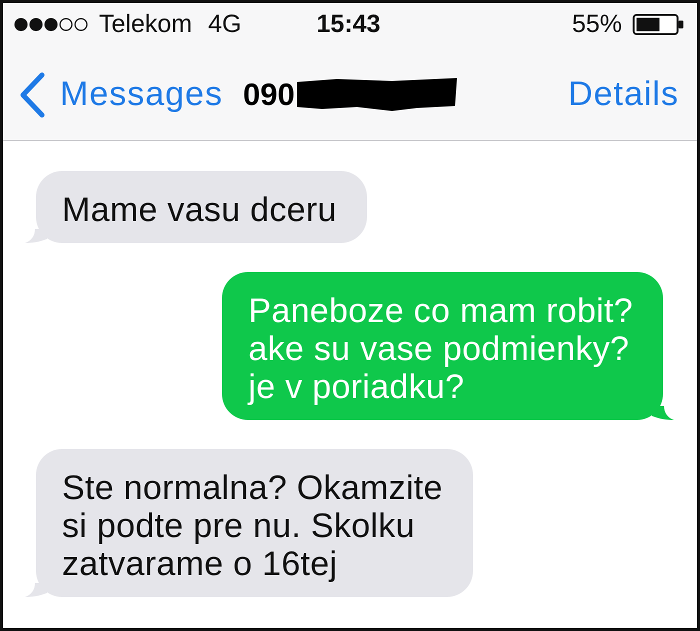  What do you see at coordinates (32, 95) in the screenshot?
I see `chevron-left-icon` at bounding box center [32, 95].